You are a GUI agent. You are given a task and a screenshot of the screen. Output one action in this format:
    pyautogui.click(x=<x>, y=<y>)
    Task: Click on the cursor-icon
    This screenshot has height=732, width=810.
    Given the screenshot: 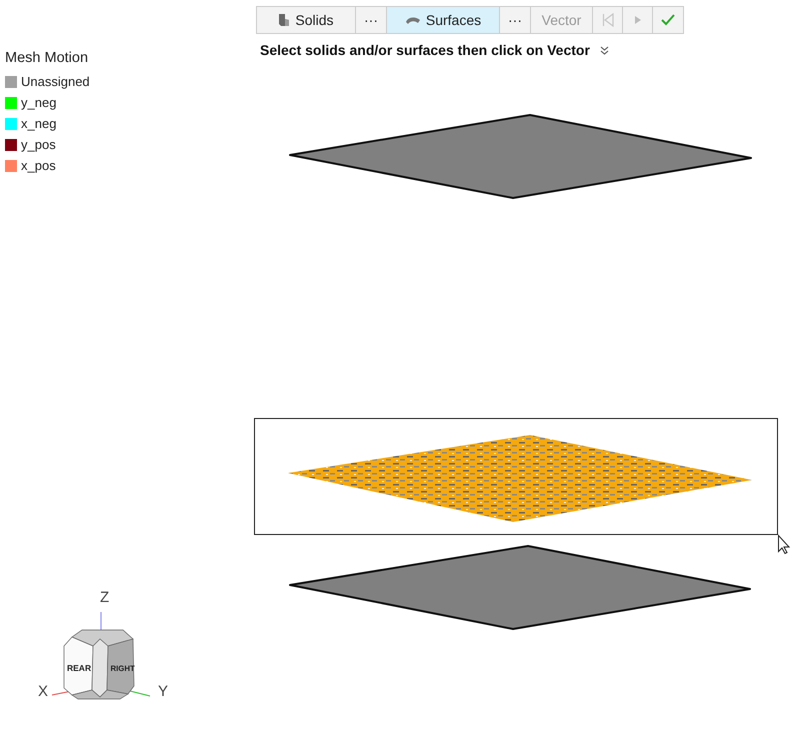 What is the action you would take?
    pyautogui.click(x=784, y=544)
    